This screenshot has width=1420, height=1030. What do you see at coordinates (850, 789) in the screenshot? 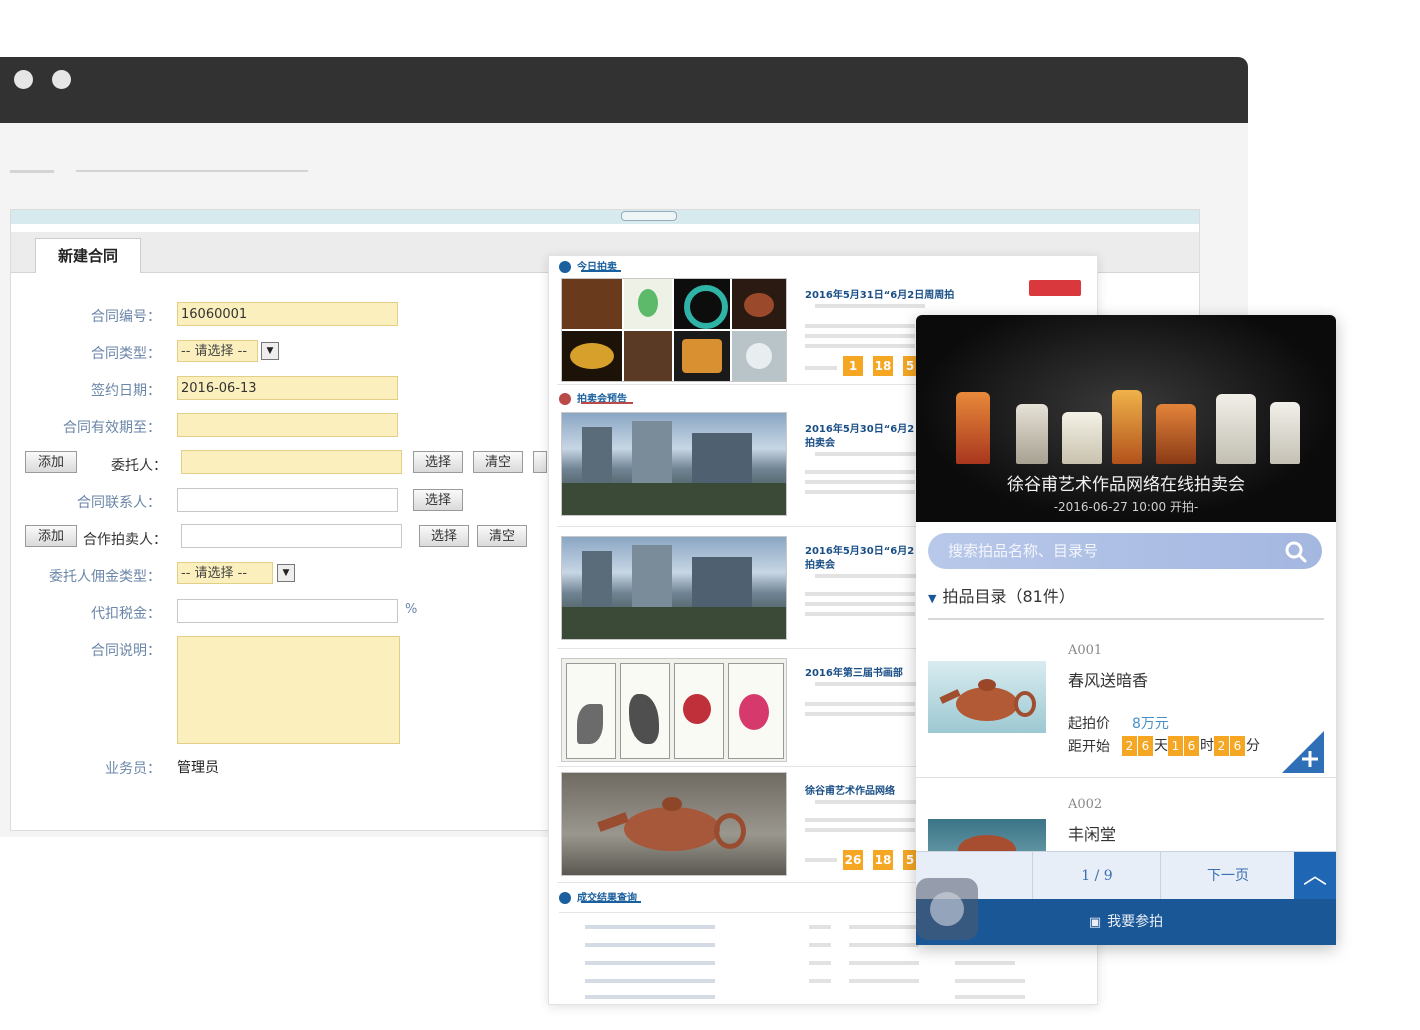
I see `auction-row-title: 徐谷甫艺术作品网络` at bounding box center [850, 789].